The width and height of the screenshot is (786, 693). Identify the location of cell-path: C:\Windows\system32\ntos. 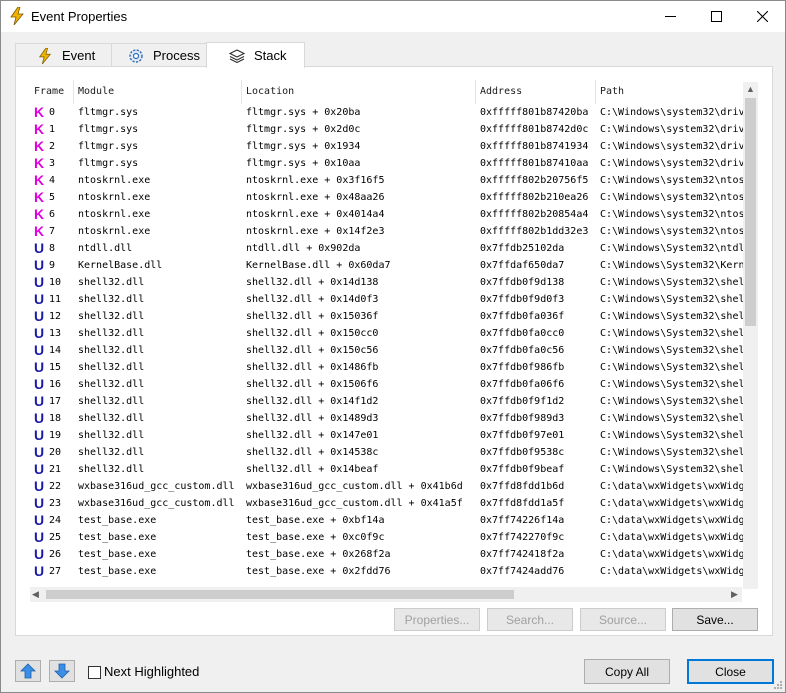
(672, 180).